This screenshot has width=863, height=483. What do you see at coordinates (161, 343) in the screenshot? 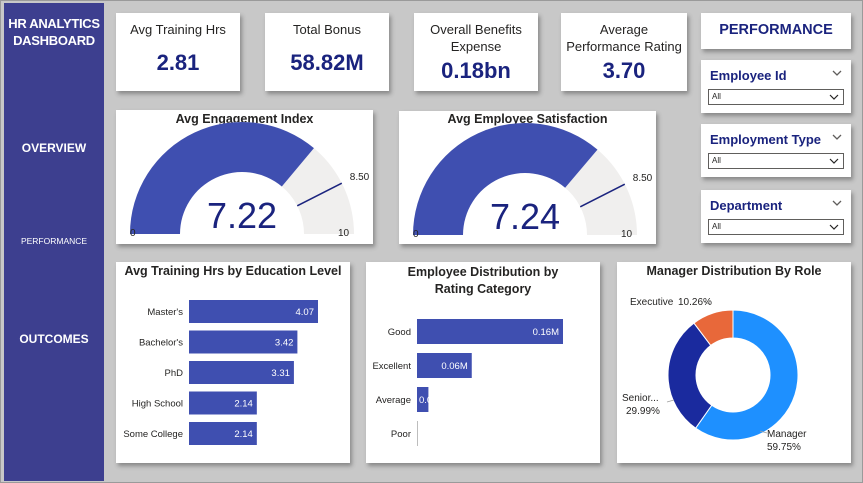
I see `bar-category-label: Bachelor's` at bounding box center [161, 343].